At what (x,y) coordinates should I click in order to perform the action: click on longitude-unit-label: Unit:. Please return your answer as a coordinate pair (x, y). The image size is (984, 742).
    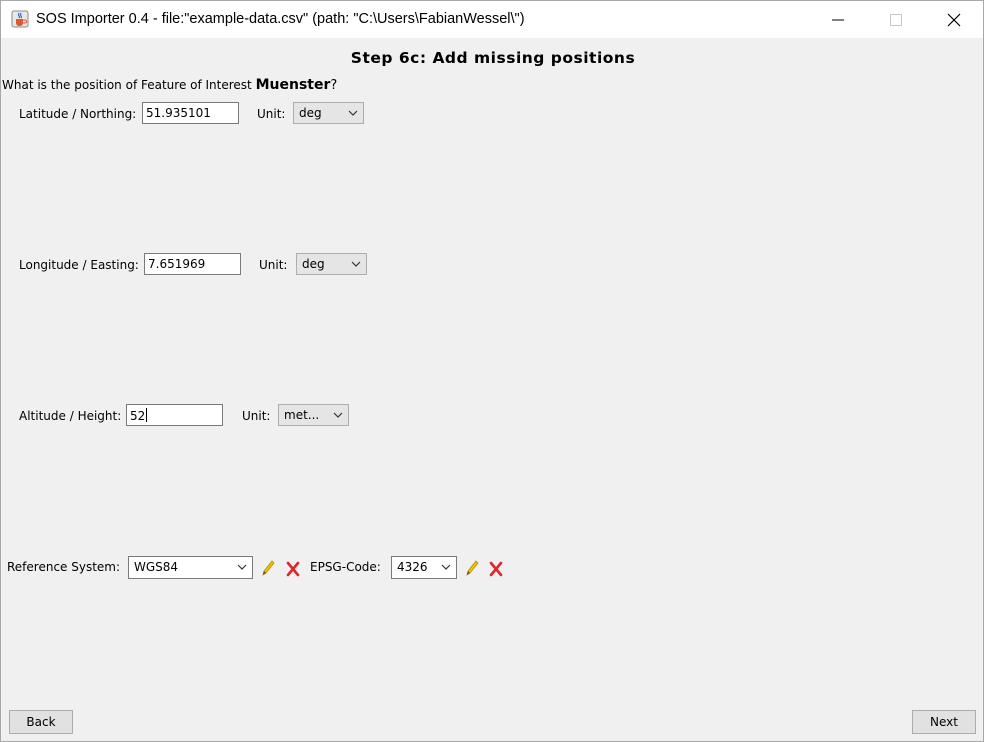
    Looking at the image, I should click on (273, 265).